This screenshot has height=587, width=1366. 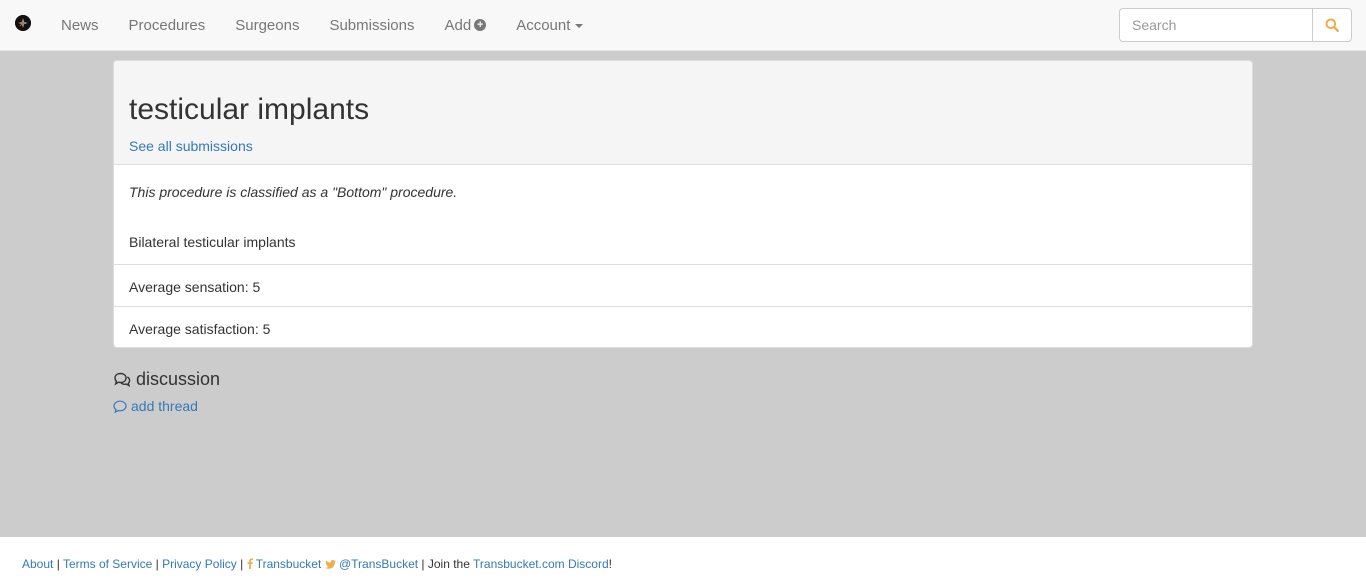 I want to click on stat-row-satisfaction: Average satisfaction: 5, so click(x=683, y=326).